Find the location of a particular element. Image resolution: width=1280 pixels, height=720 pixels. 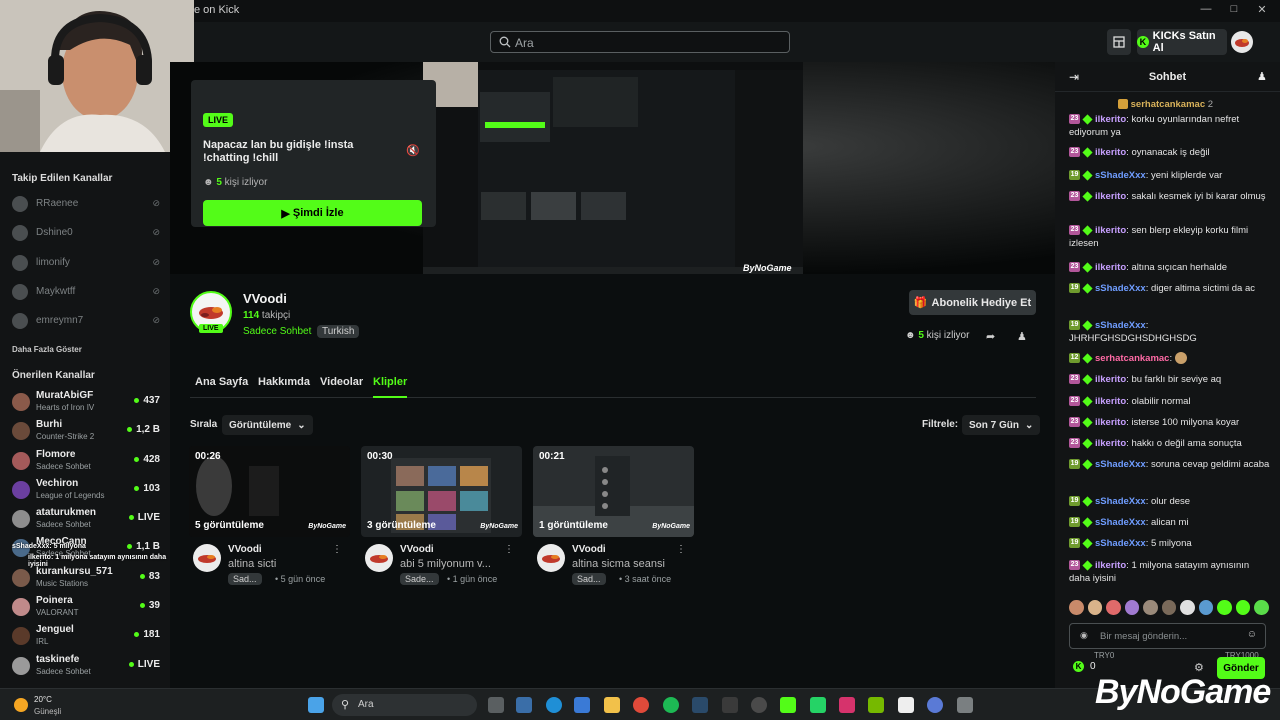

tab-home: Ana Sayfa is located at coordinates (221, 382).